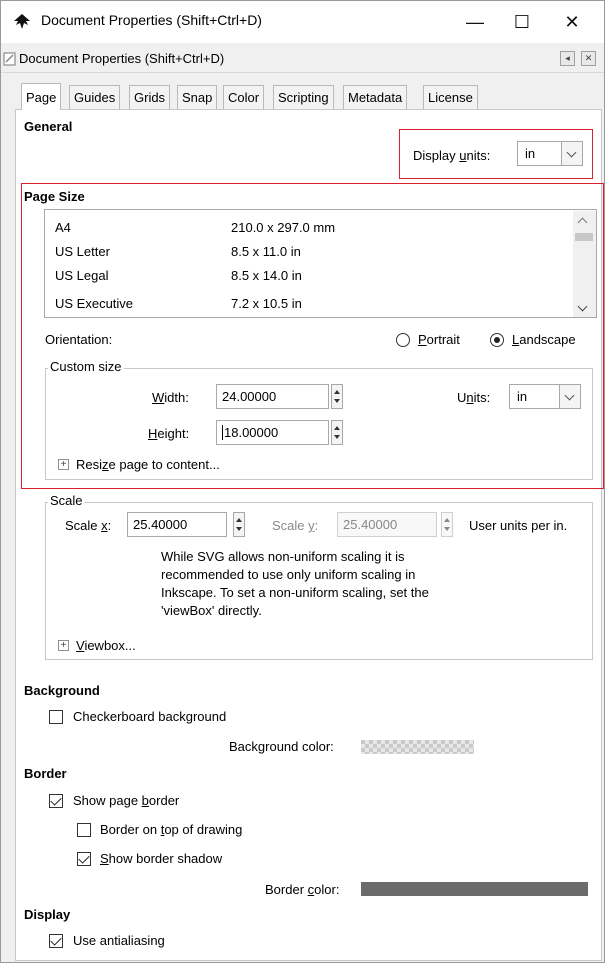 The image size is (605, 963). Describe the element at coordinates (169, 433) in the screenshot. I see `height-label: Height:` at that location.